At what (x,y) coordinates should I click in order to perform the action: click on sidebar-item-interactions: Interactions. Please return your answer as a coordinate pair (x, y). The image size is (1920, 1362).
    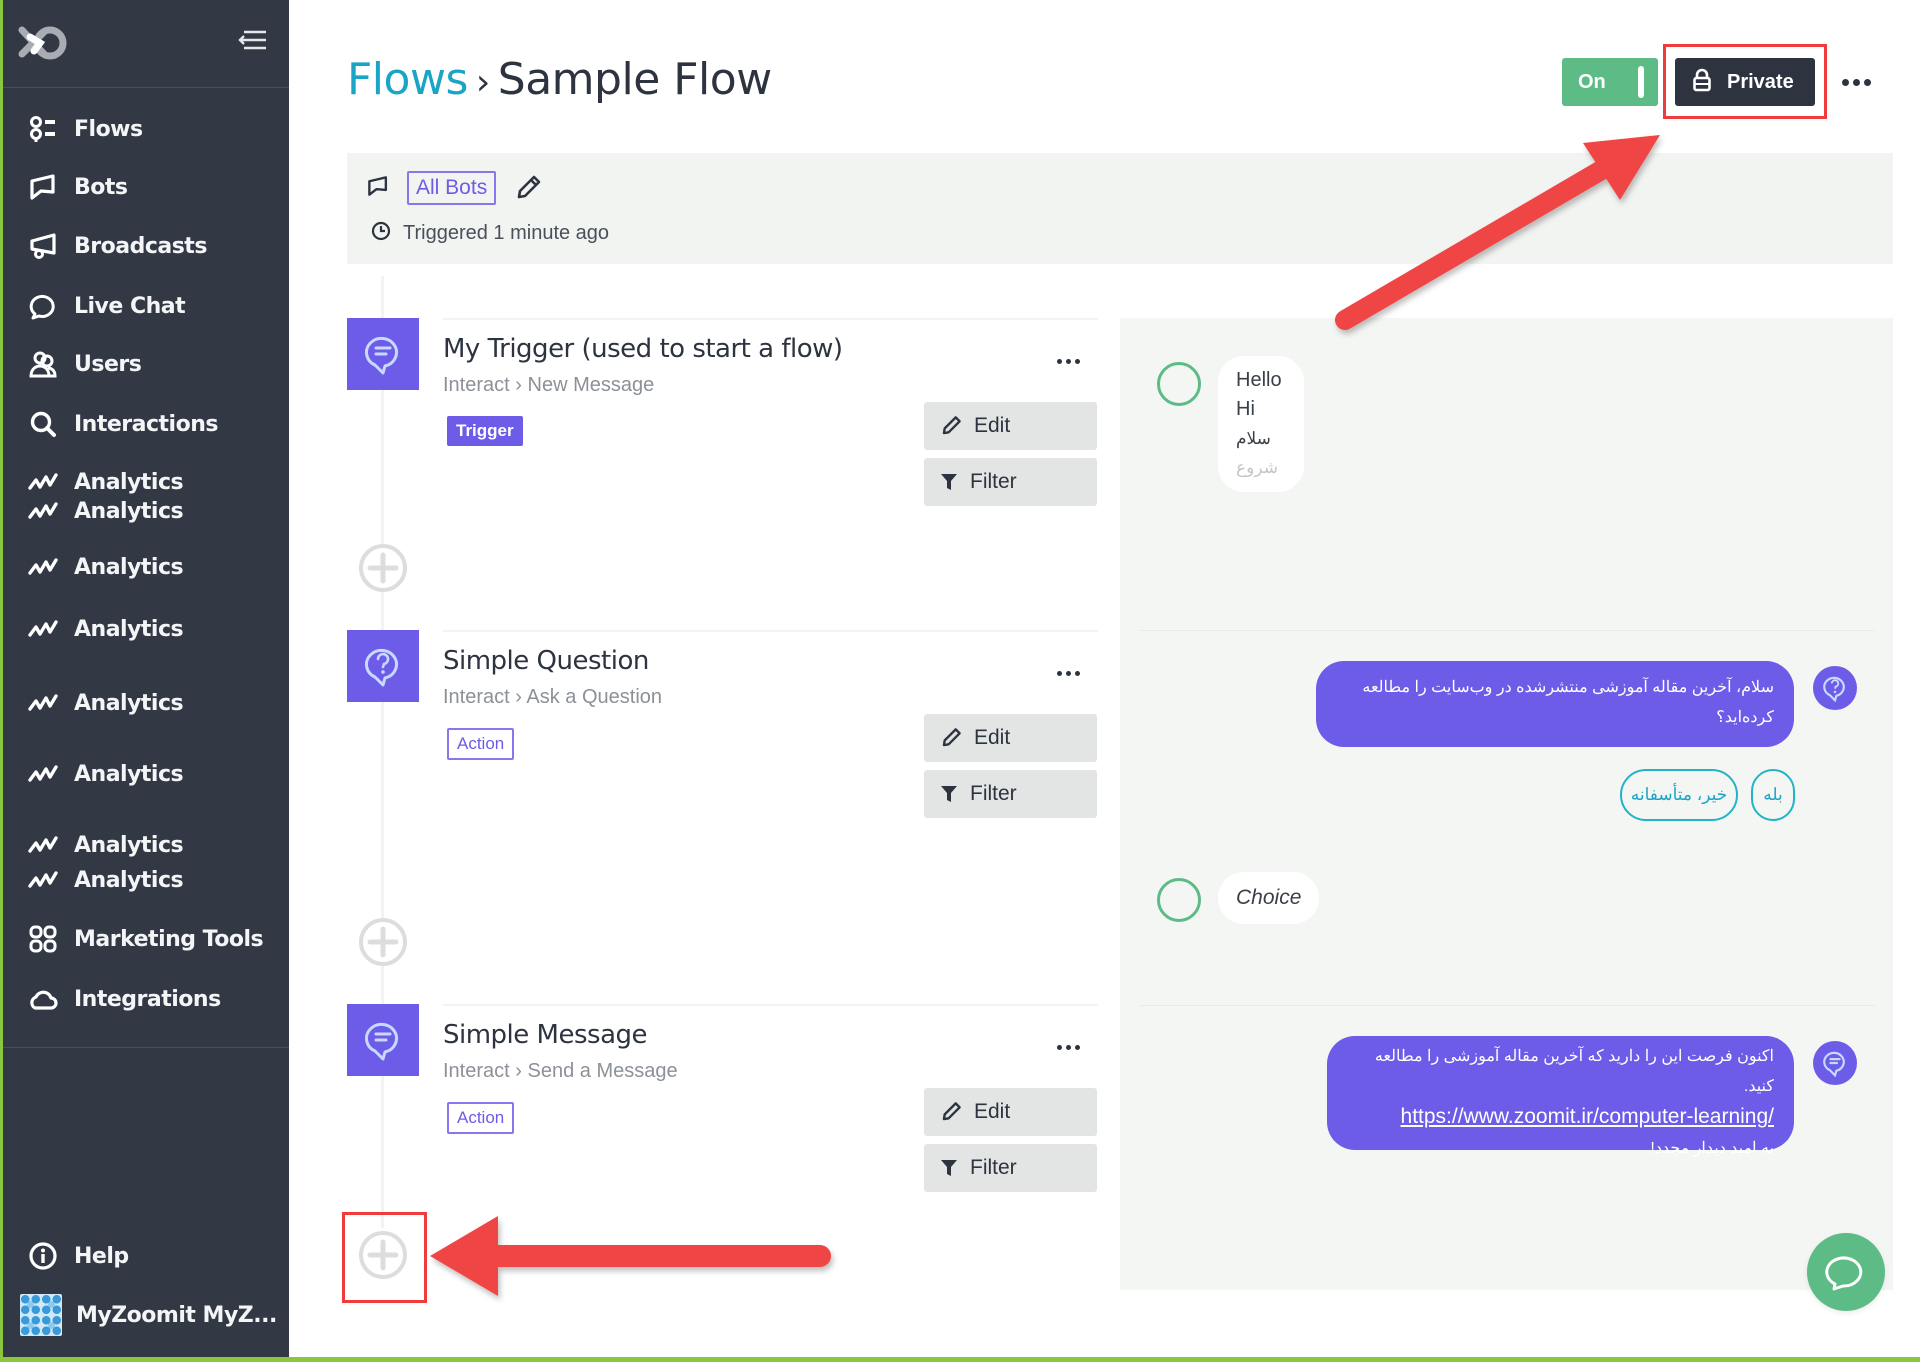
    Looking at the image, I should click on (123, 424).